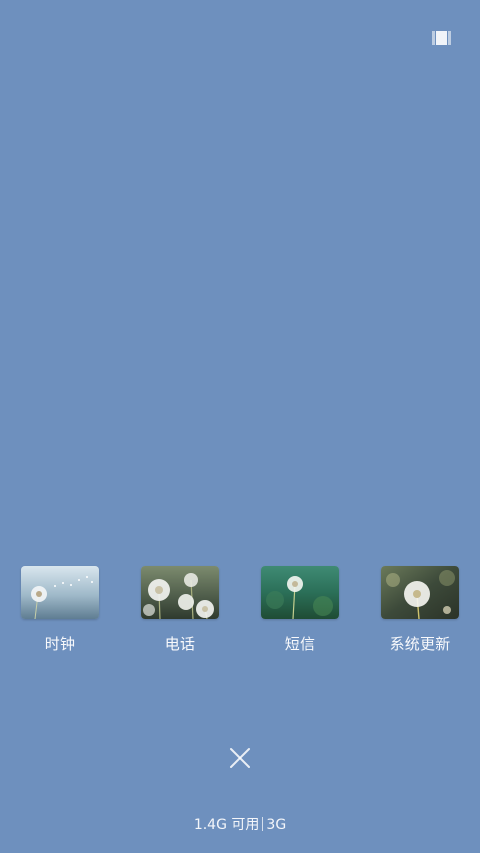 The height and width of the screenshot is (853, 480). I want to click on recent-app-label: 电话, so click(180, 644).